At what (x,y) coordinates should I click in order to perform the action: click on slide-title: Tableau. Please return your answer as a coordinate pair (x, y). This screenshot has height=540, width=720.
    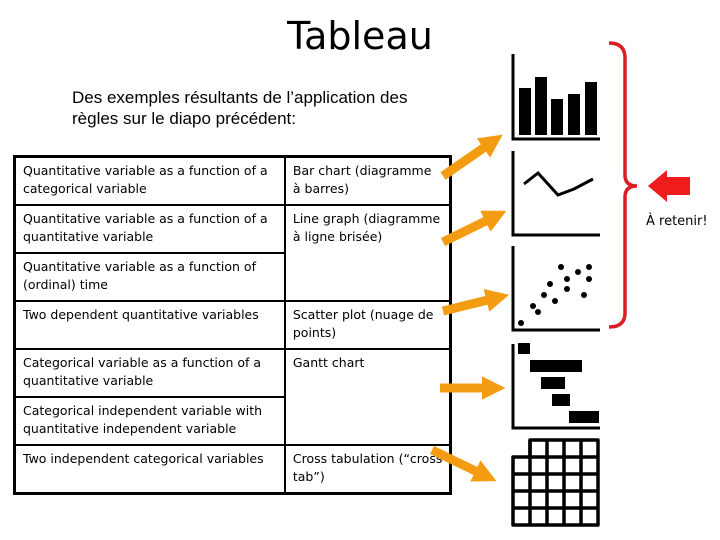
    Looking at the image, I should click on (360, 36).